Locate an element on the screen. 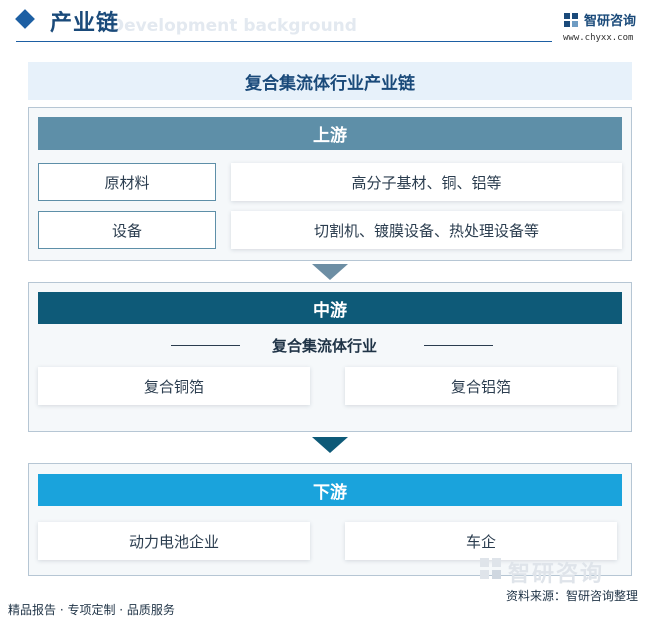 The width and height of the screenshot is (660, 622). upstream-detail-equipment: 切割机、镀膜设备、热处理设备等 is located at coordinates (426, 230).